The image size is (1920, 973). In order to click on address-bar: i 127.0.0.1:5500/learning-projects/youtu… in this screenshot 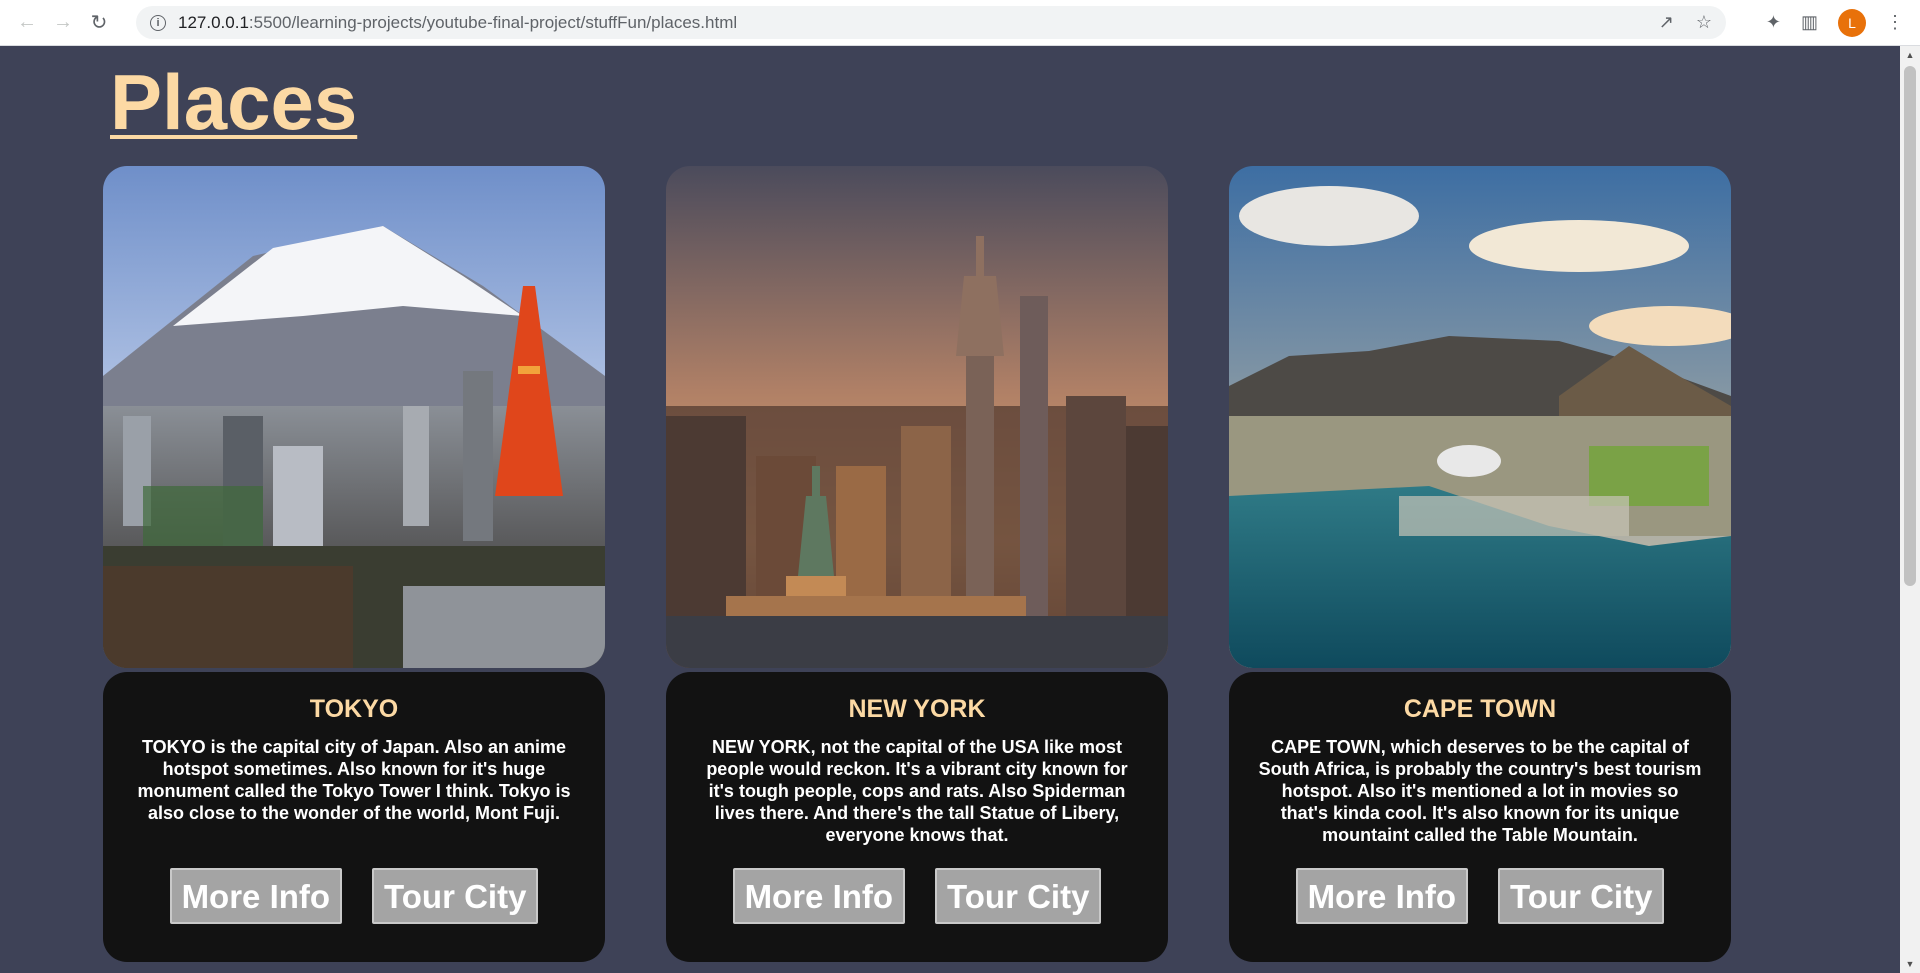, I will do `click(931, 22)`.